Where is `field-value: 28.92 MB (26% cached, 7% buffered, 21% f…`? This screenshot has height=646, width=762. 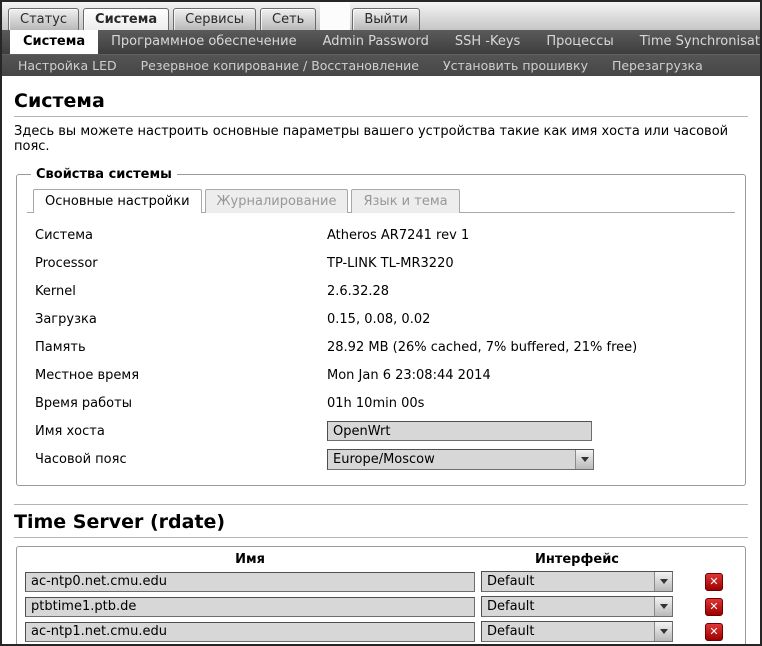
field-value: 28.92 MB (26% cached, 7% buffered, 21% f… is located at coordinates (482, 347).